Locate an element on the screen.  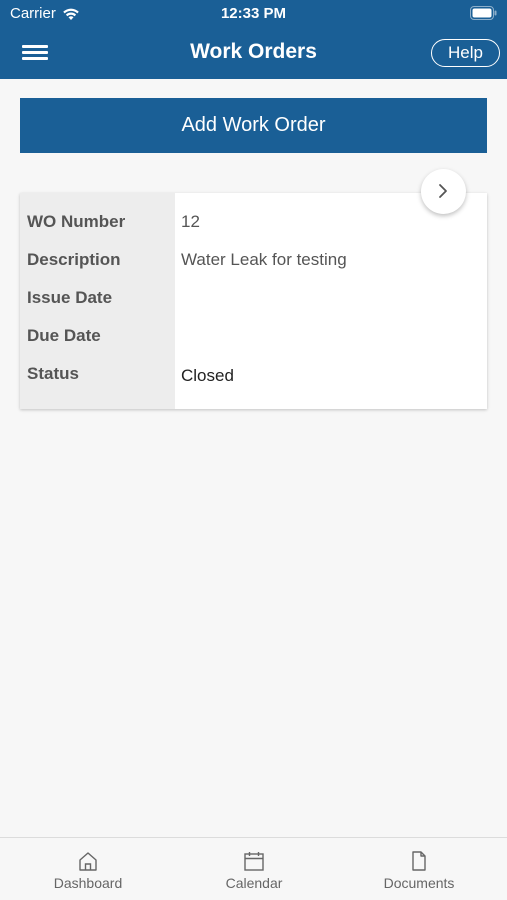
tab-documents-label: Documents is located at coordinates (419, 883).